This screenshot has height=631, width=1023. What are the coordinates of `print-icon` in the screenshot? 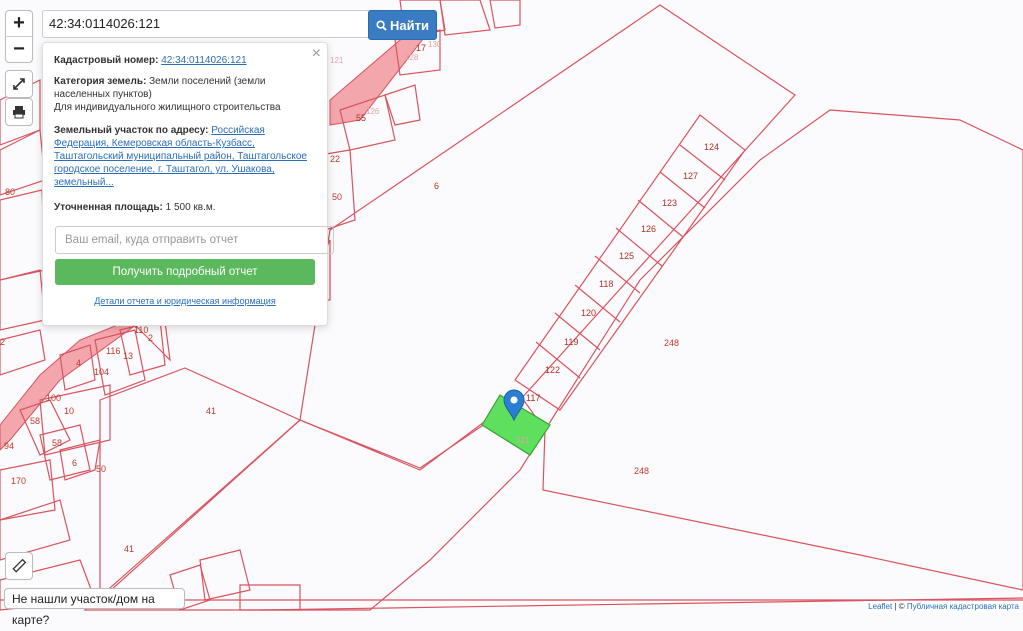 It's located at (19, 112).